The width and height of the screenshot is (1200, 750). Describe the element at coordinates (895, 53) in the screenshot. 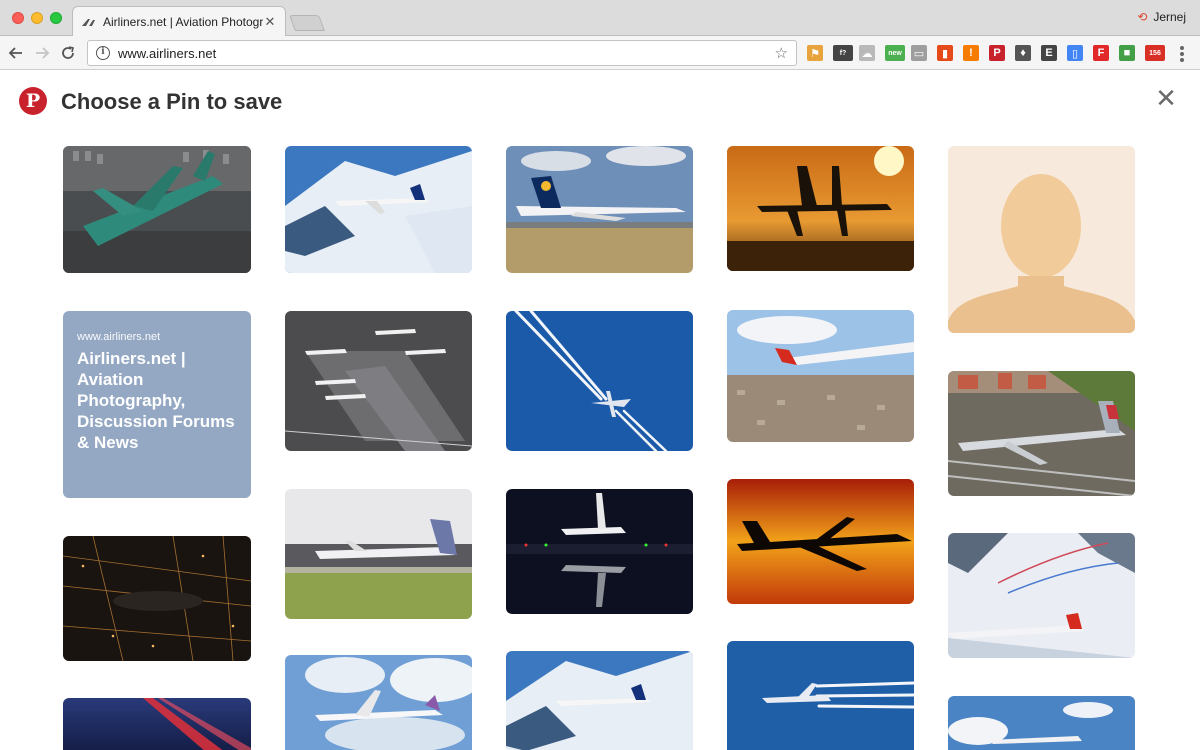

I see `new-badge-icon: new` at that location.